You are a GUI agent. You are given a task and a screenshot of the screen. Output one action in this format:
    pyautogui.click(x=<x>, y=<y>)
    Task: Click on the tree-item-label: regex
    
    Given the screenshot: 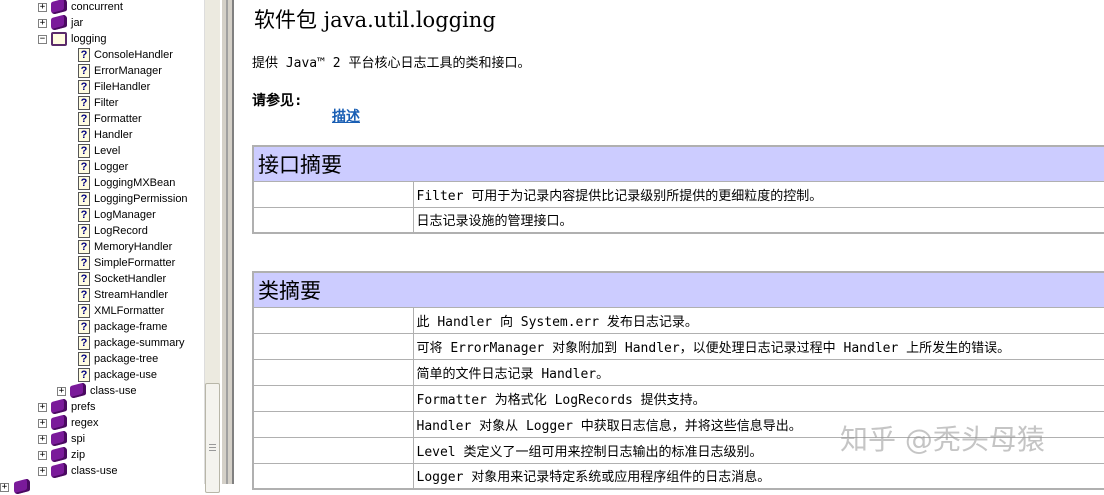 What is the action you would take?
    pyautogui.click(x=85, y=423)
    